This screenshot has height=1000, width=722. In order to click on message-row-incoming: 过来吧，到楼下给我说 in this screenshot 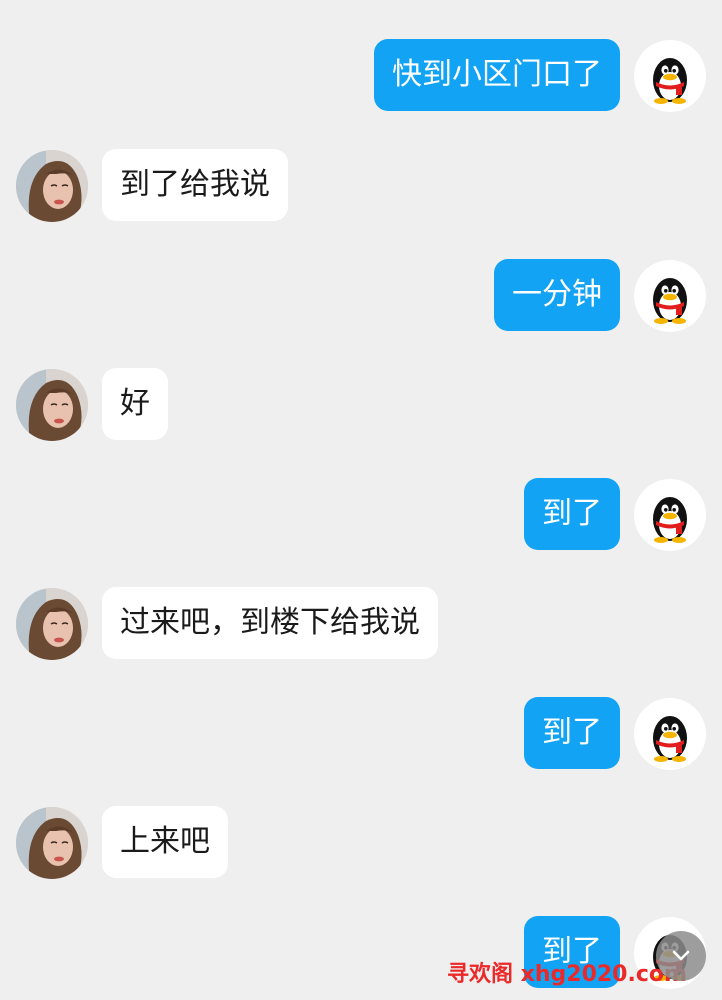, I will do `click(361, 624)`.